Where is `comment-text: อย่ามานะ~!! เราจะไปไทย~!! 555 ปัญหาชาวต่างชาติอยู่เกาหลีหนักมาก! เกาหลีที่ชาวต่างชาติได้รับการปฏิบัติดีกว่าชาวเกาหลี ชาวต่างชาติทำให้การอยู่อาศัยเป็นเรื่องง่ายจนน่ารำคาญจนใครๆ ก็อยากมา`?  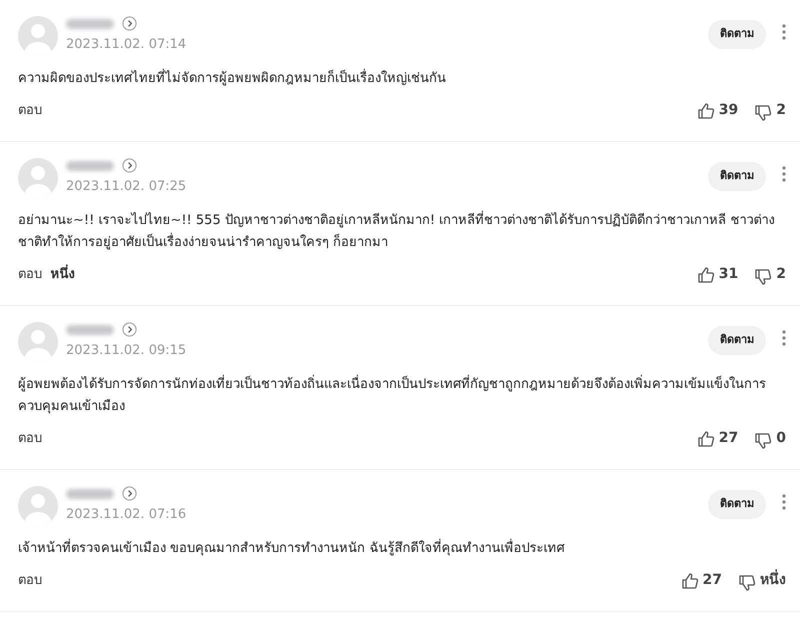 comment-text: อย่ามานะ~!! เราจะไปไทย~!! 555 ปัญหาชาวต่างชาติอยู่เกาหลีหนักมาก! เกาหลีที่ชาวต่างชาติได้รับการปฏิบัติดีกว่าชาวเกาหลี ชาวต่างชาติทำให้การอยู่อาศัยเป็นเรื่องง่ายจนน่ารำคาญจนใครๆ ก็อยากมา is located at coordinates (402, 232).